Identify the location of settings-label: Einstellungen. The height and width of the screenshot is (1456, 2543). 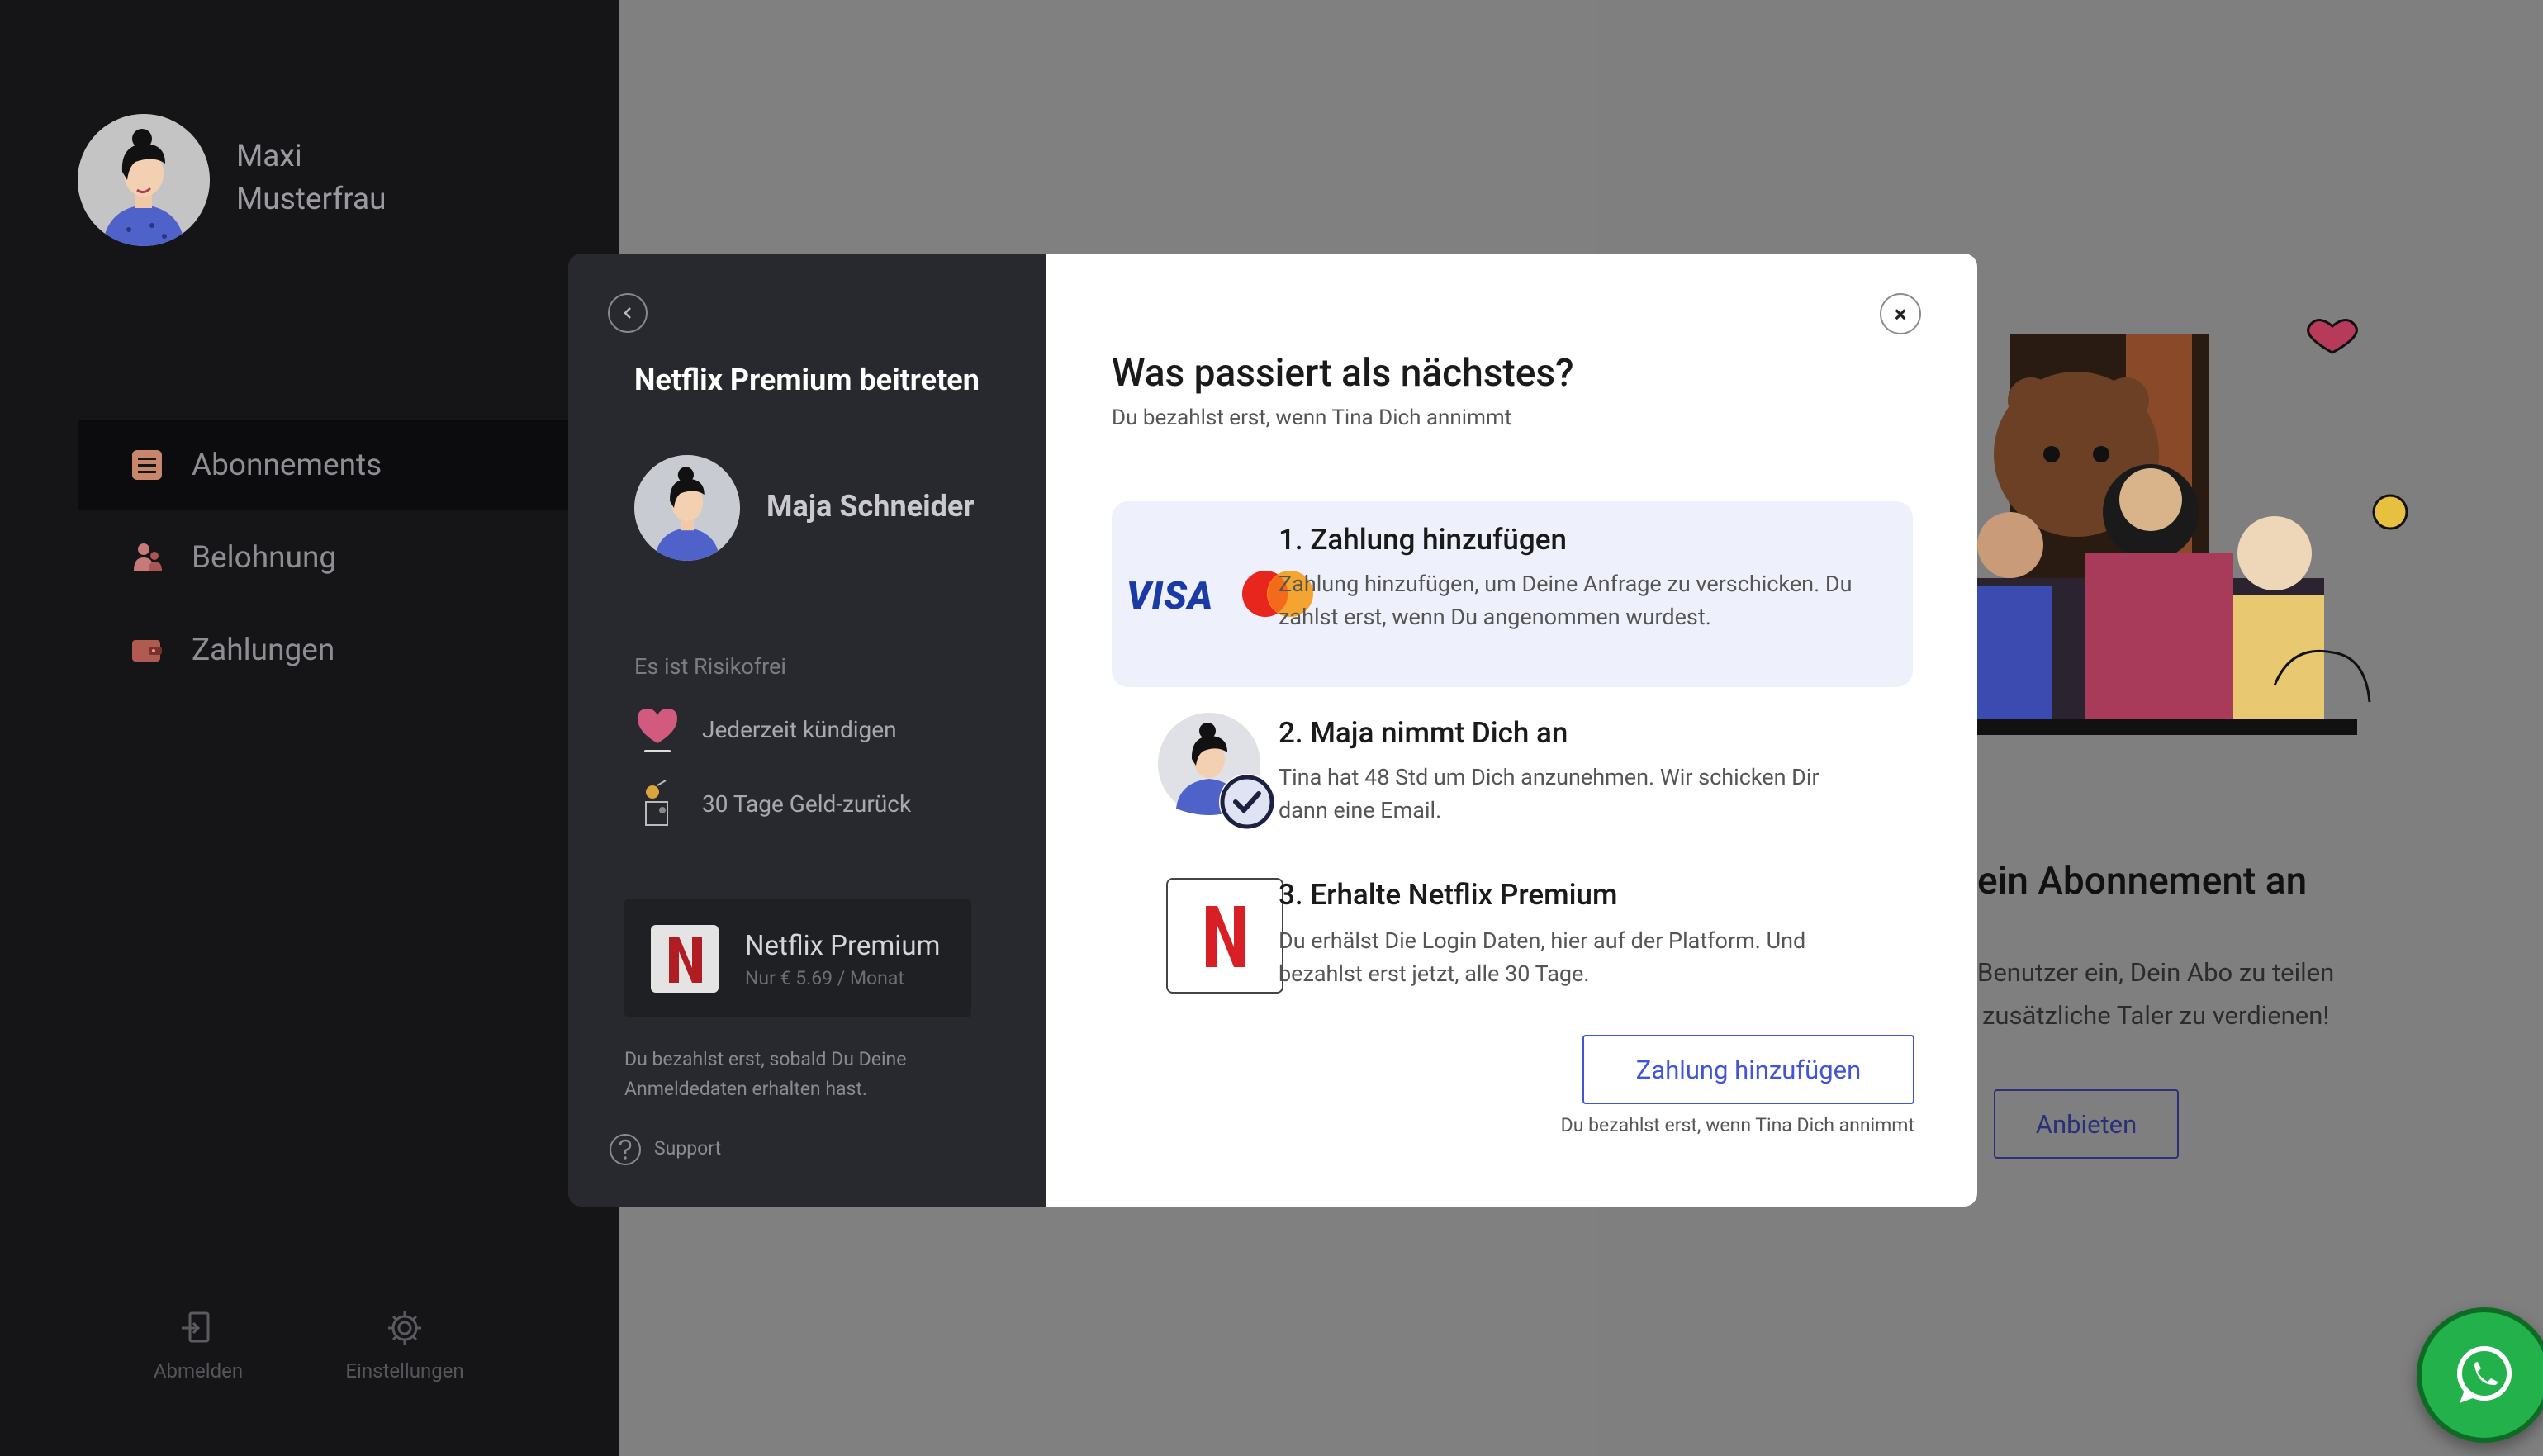
(404, 1370).